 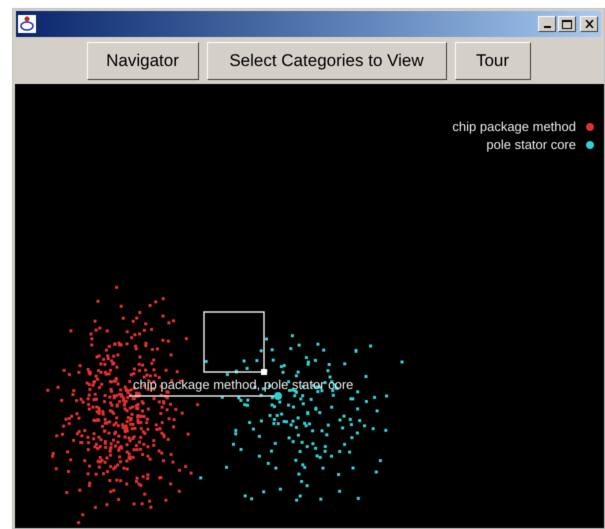 I want to click on toolbar-button: Select Categories to View, so click(x=326, y=61).